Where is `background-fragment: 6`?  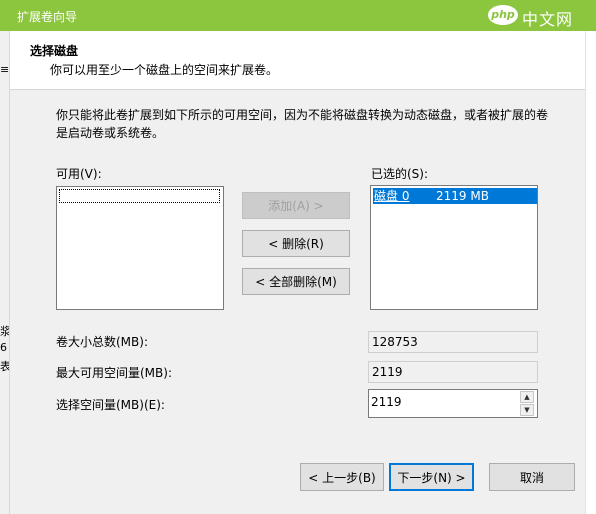 background-fragment: 6 is located at coordinates (3, 347).